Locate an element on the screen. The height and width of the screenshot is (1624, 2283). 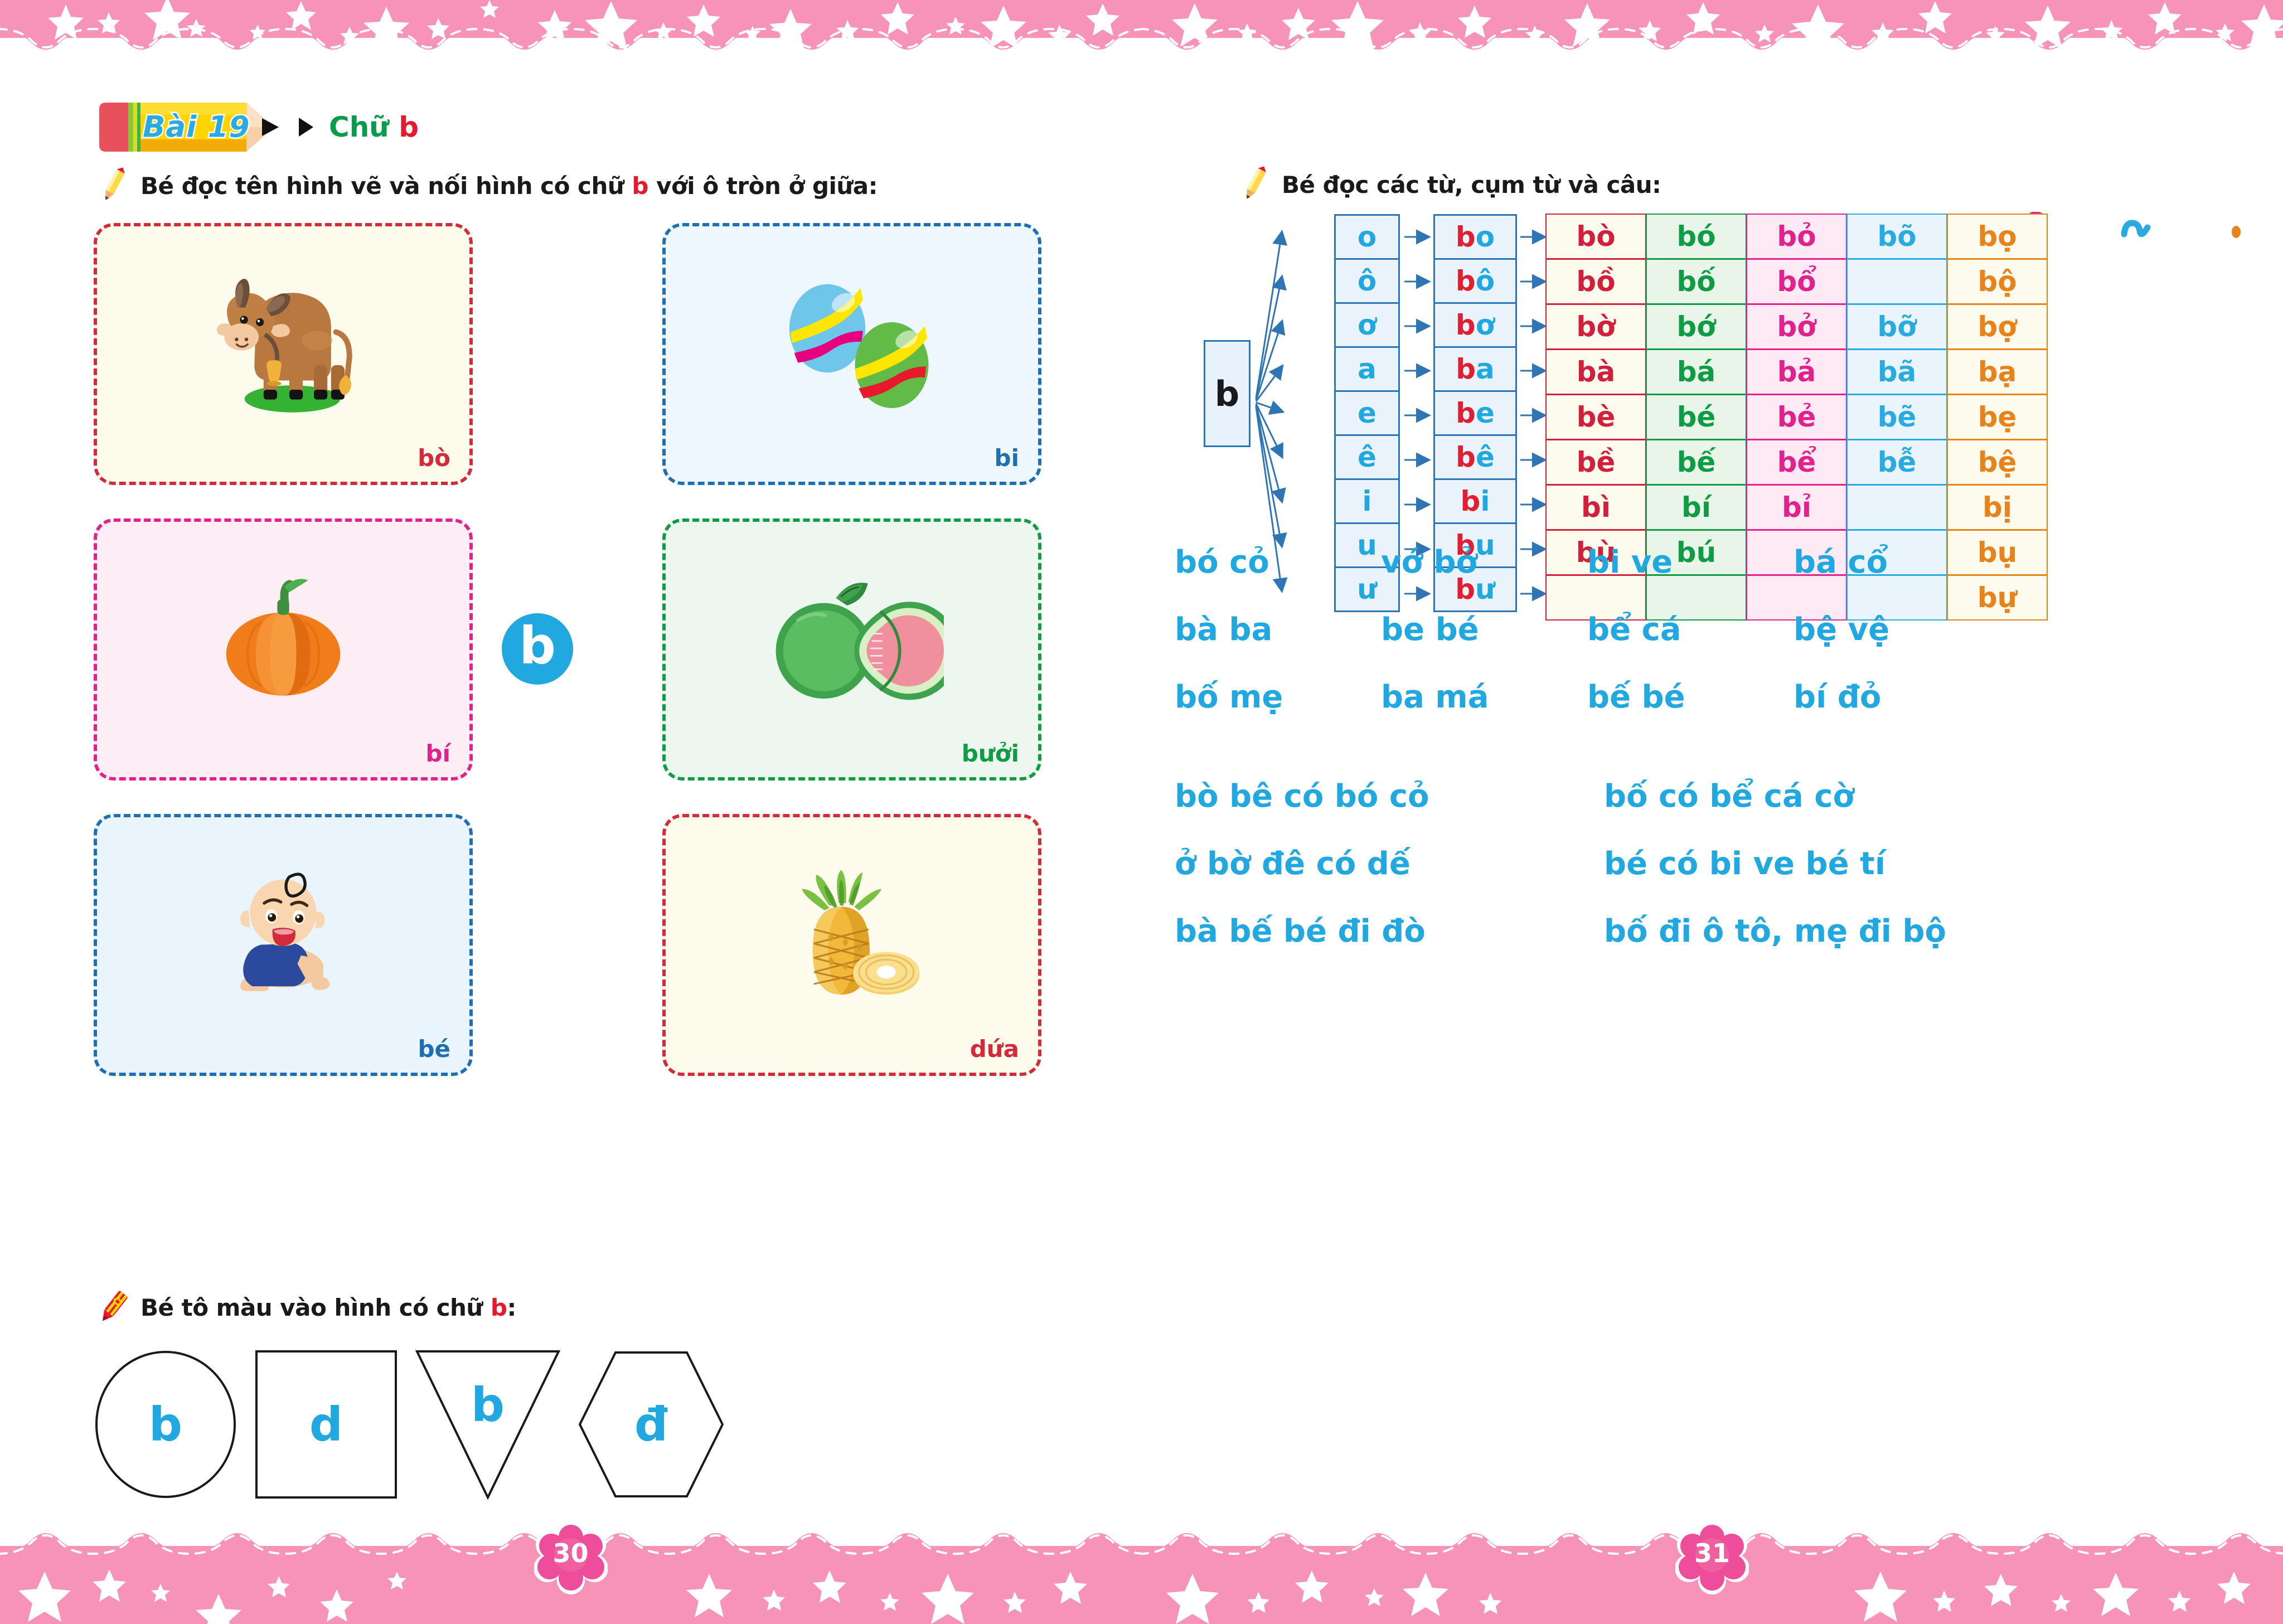
base-vowel: ơ is located at coordinates (1485, 325).